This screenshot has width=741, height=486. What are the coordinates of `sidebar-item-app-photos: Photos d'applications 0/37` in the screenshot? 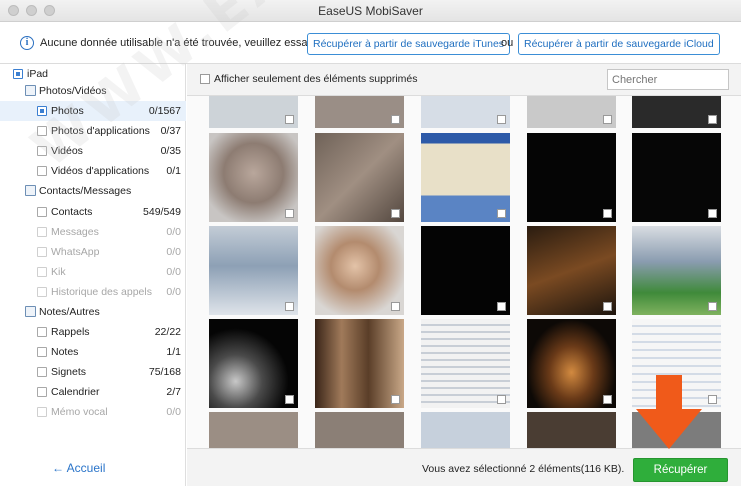 It's located at (93, 131).